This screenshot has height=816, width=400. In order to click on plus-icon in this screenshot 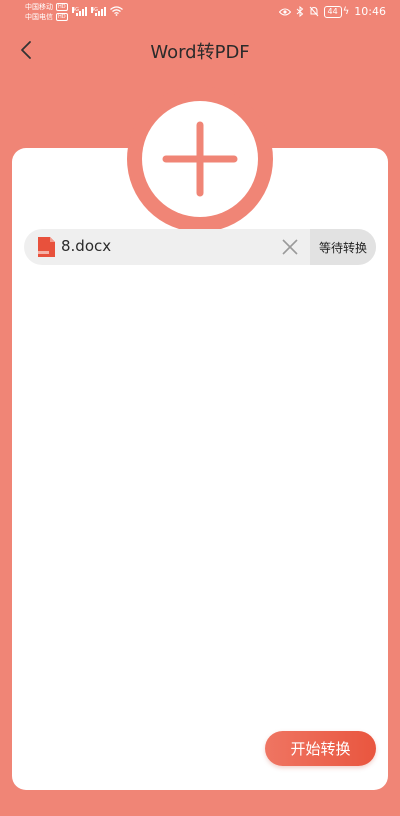, I will do `click(200, 159)`.